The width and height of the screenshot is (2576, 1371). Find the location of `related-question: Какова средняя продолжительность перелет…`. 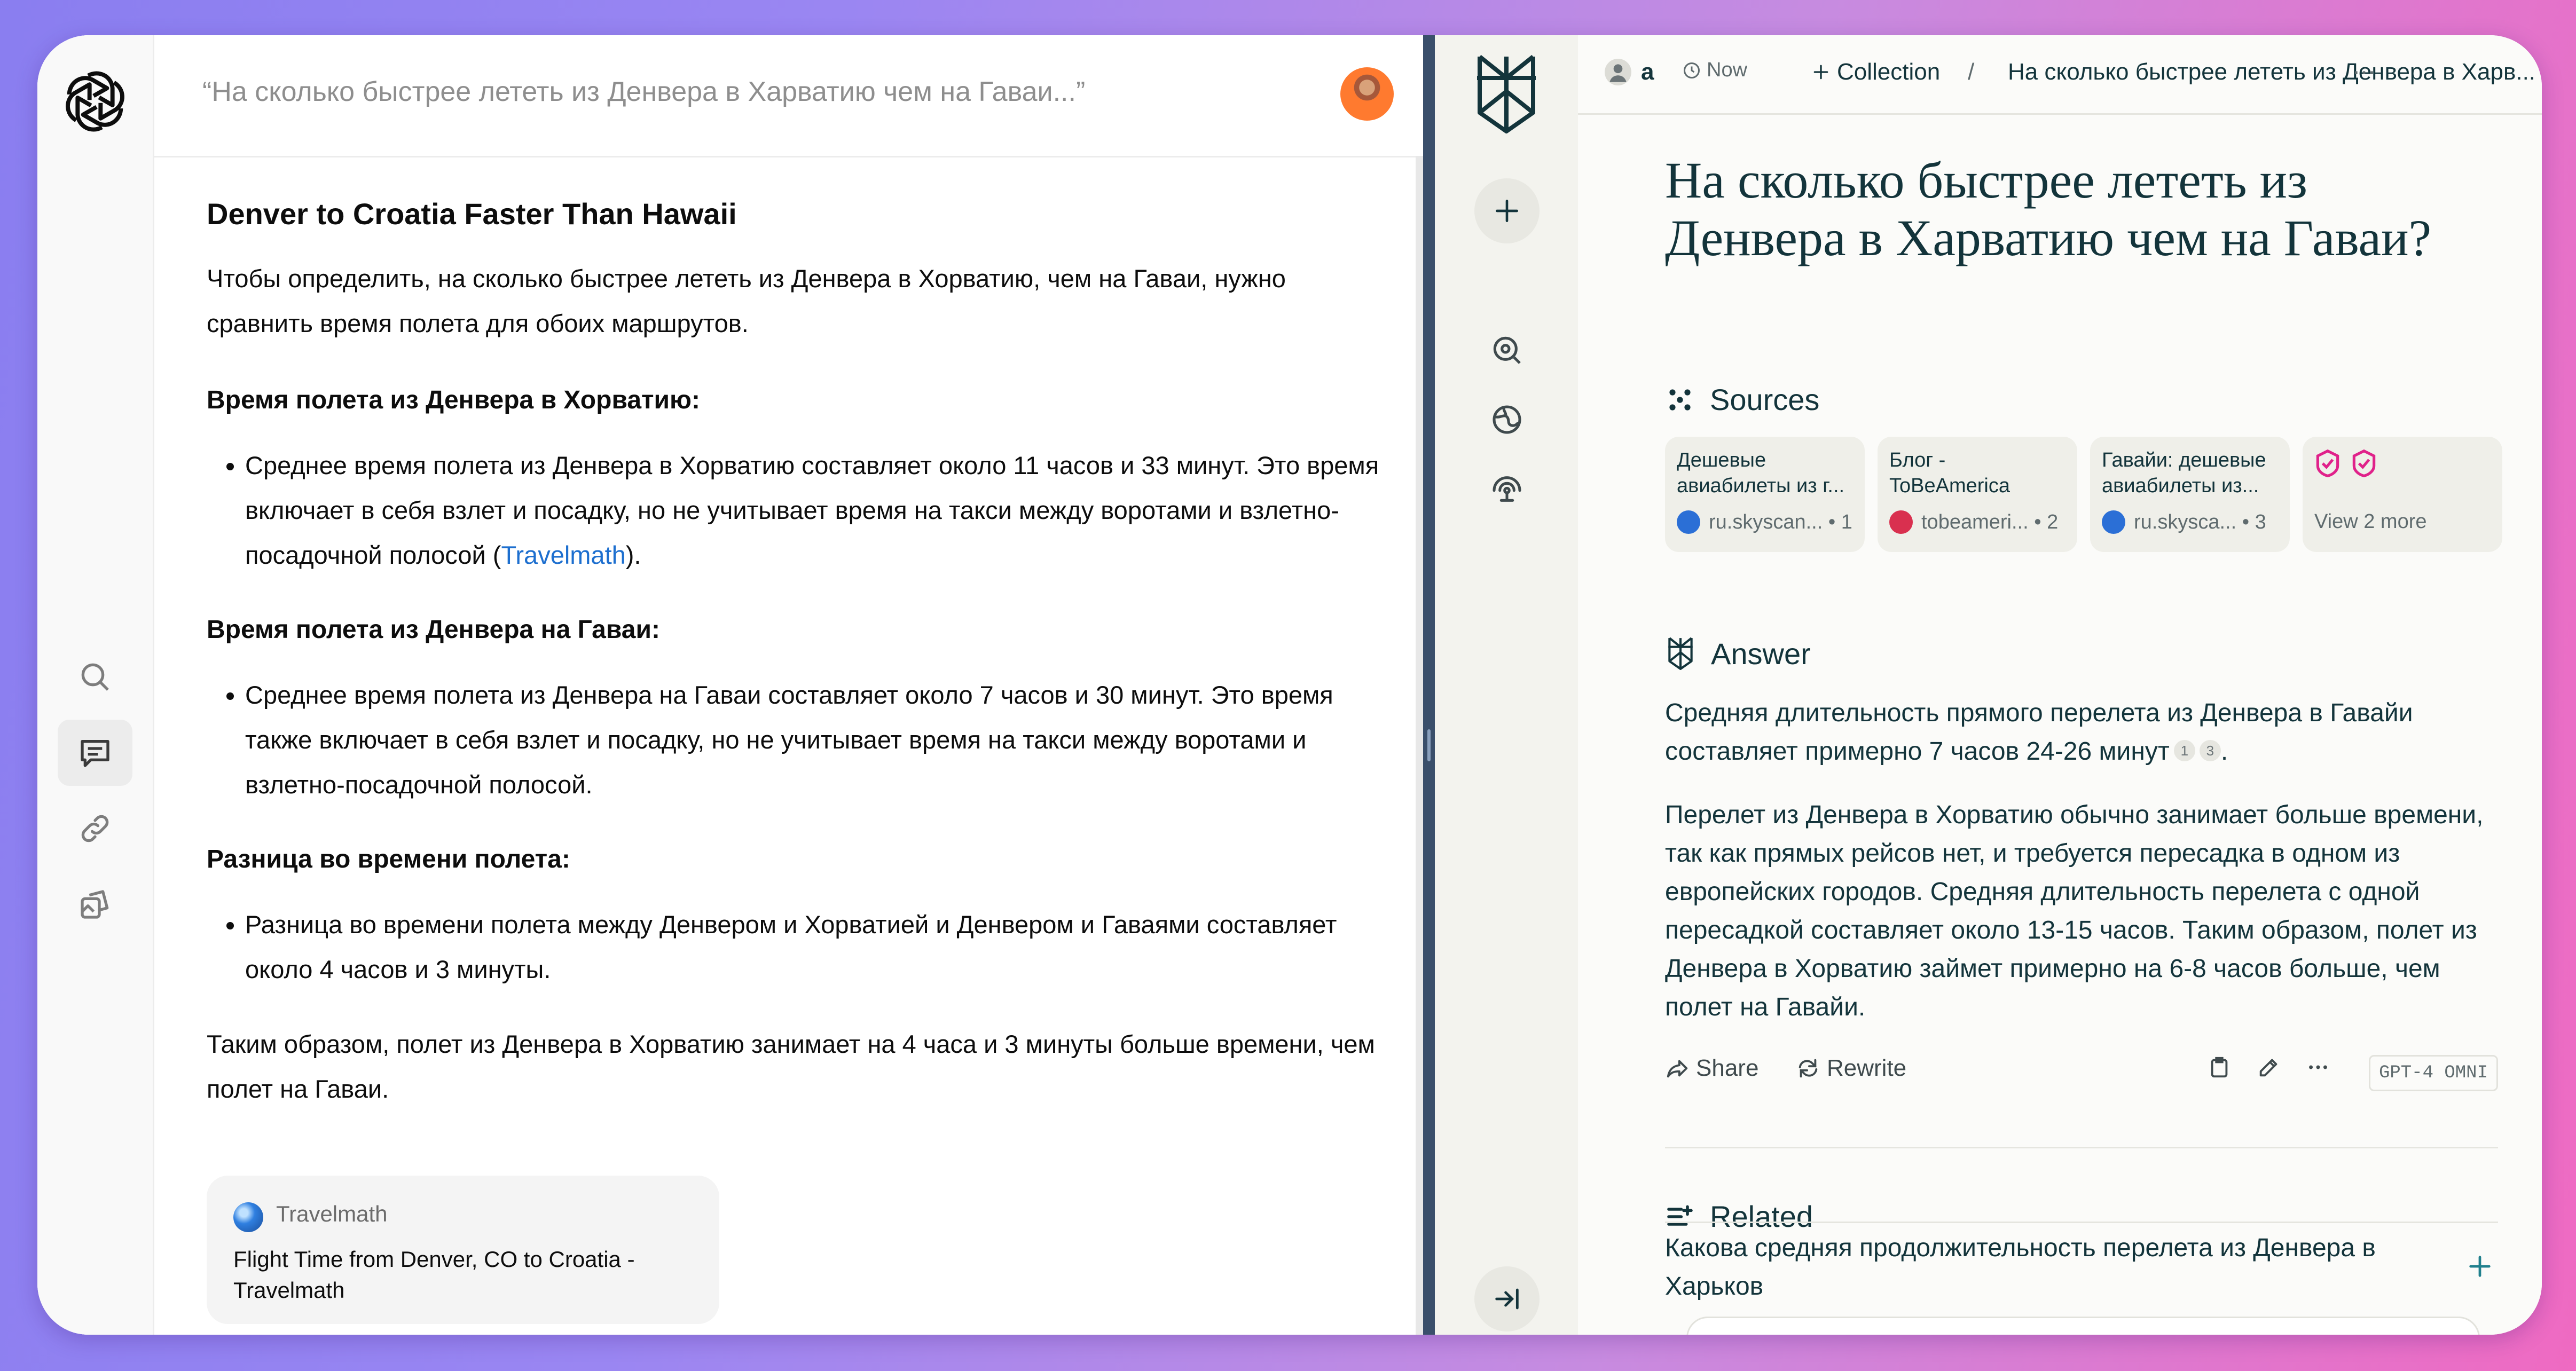

related-question: Какова средняя продолжительность перелет… is located at coordinates (2039, 1267).